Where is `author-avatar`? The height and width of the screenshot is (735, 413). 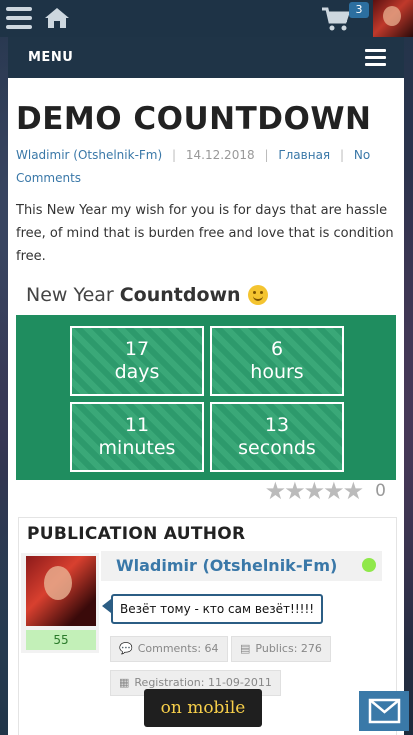 author-avatar is located at coordinates (61, 591).